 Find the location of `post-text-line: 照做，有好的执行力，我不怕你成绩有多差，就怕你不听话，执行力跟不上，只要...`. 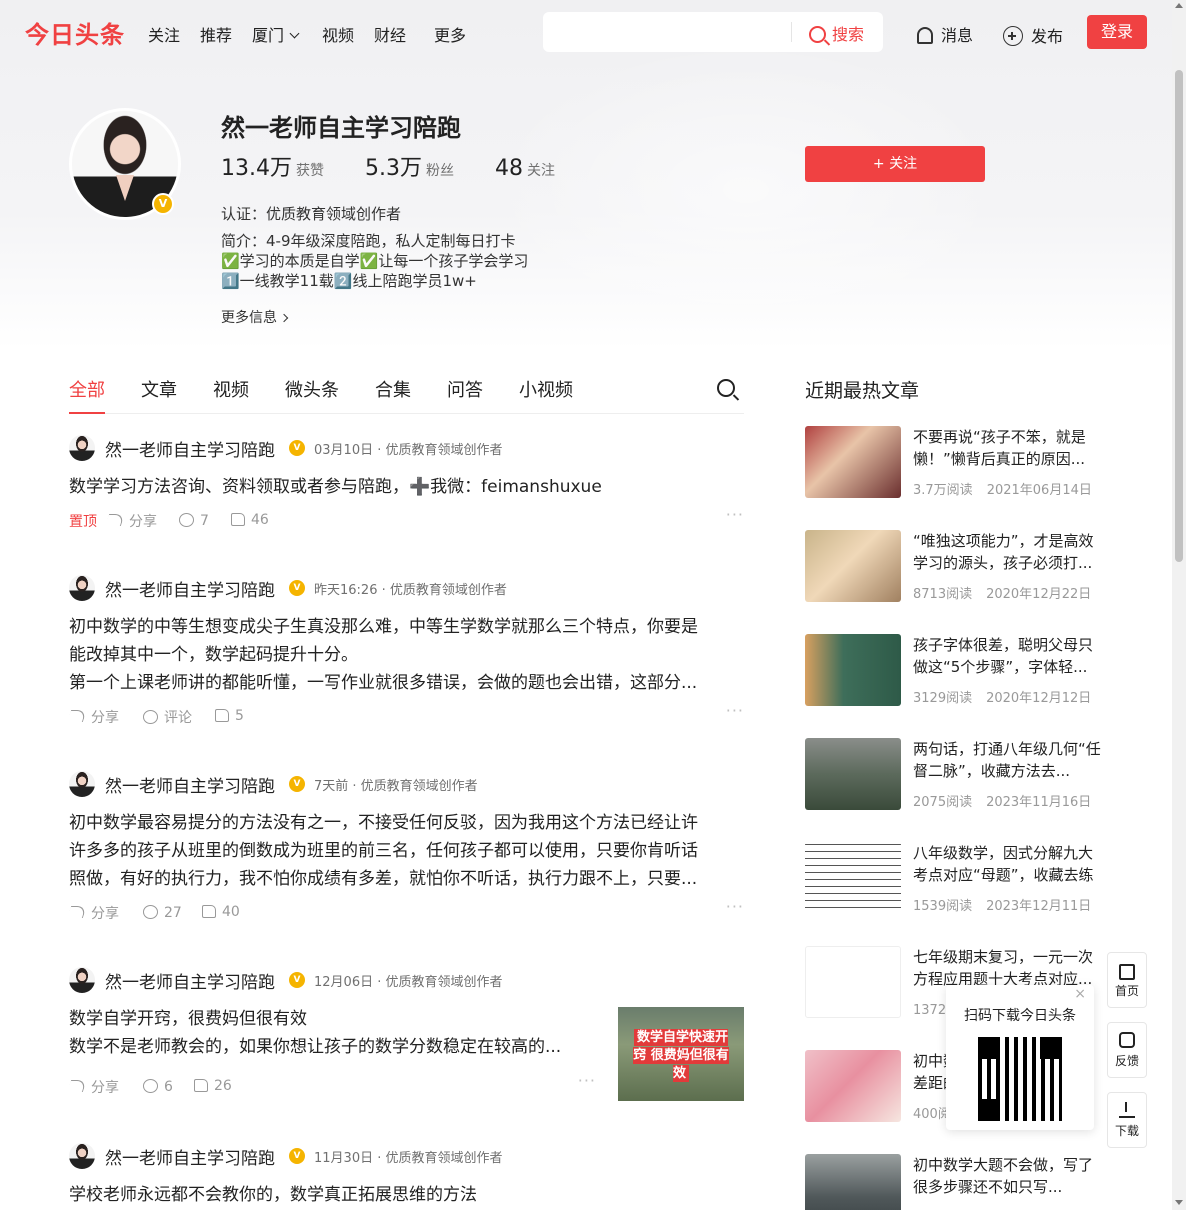

post-text-line: 照做，有好的执行力，我不怕你成绩有多差，就怕你不听话，执行力跟不上，只要... is located at coordinates (383, 879).